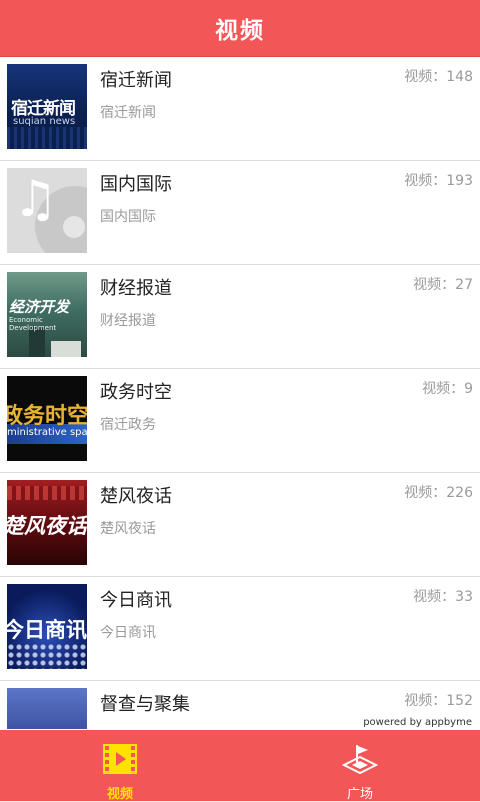 Image resolution: width=480 pixels, height=802 pixels. What do you see at coordinates (47, 708) in the screenshot?
I see `supervision-thumbnail` at bounding box center [47, 708].